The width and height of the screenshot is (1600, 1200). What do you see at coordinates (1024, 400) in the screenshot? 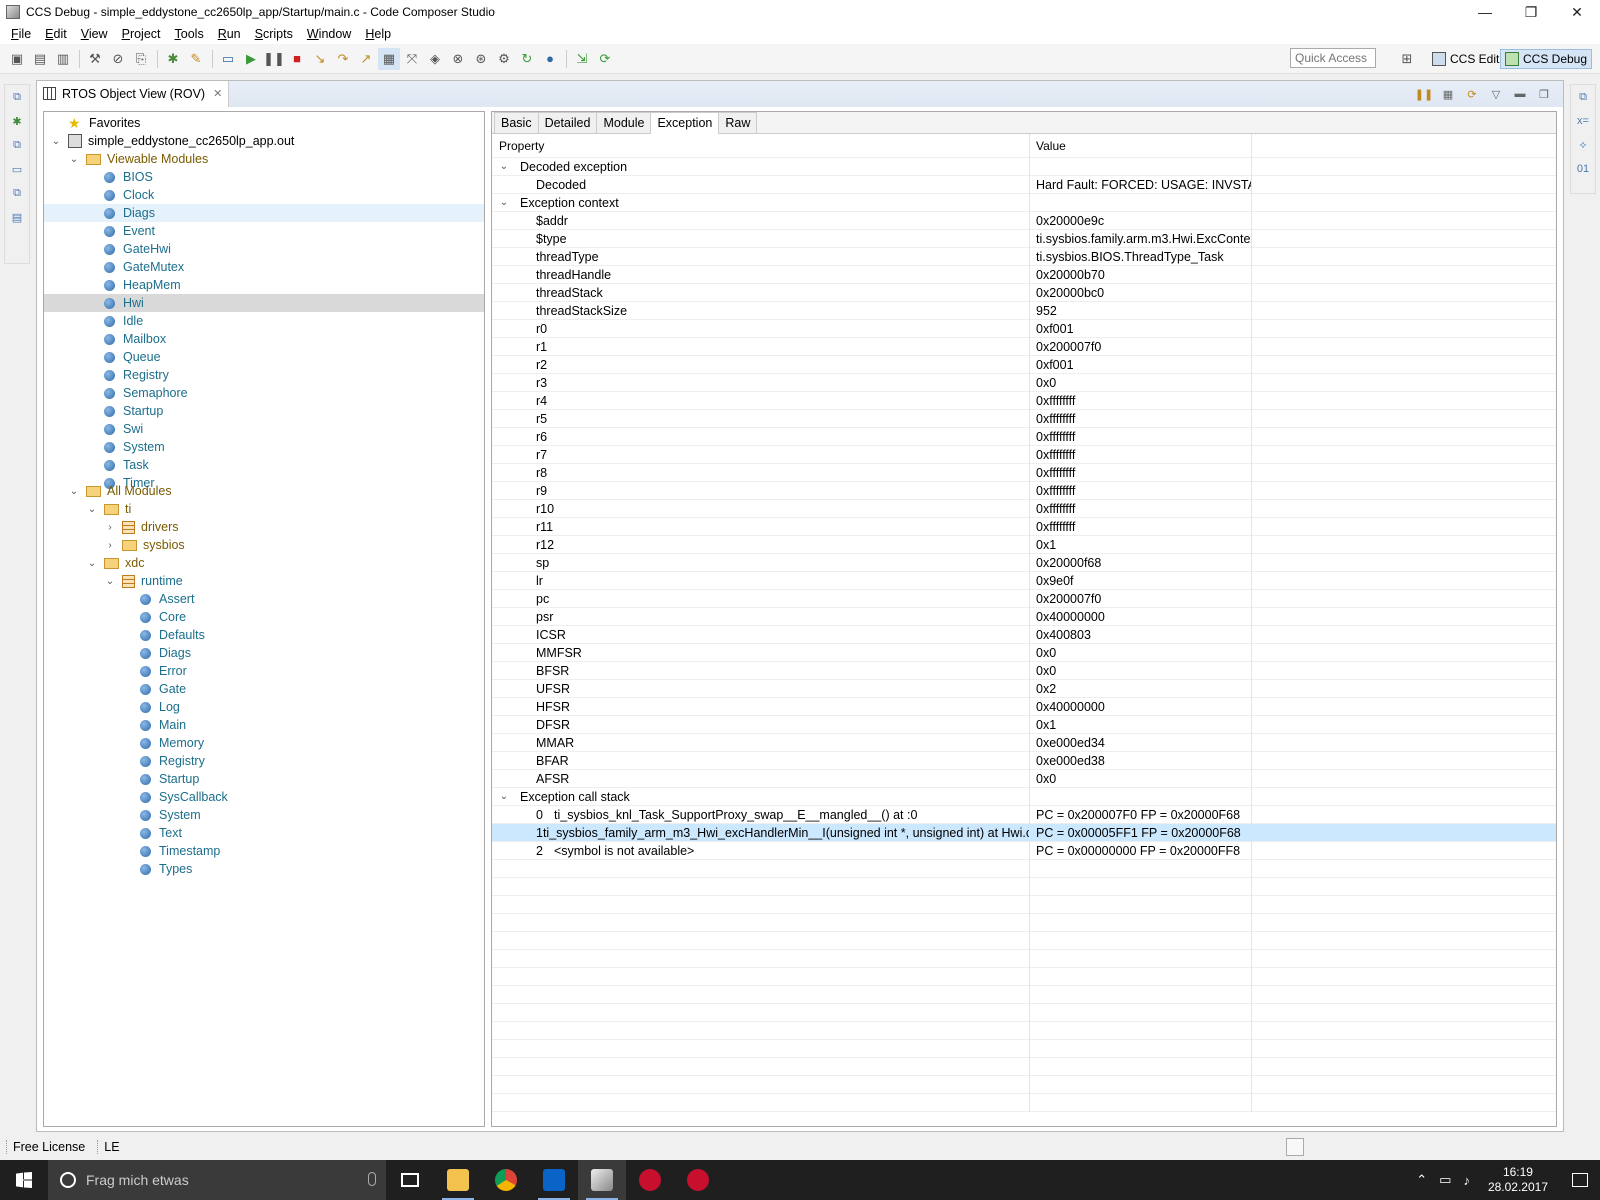
I see `property-row: r4 0xffffffff` at bounding box center [1024, 400].